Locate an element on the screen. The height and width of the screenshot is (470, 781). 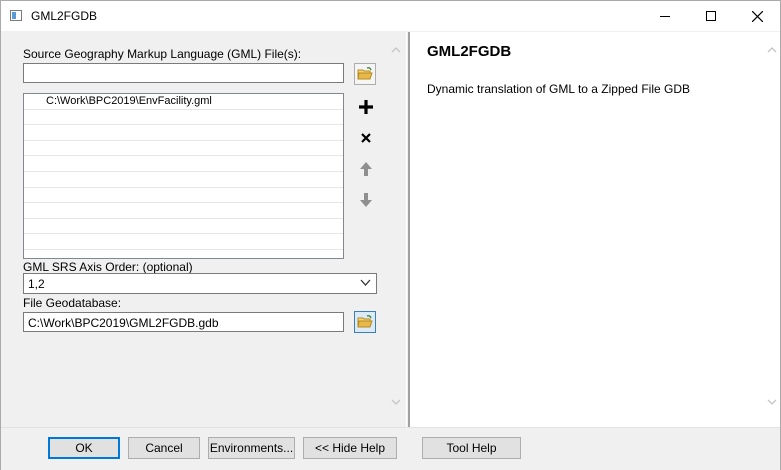
arrow-up-icon is located at coordinates (366, 169).